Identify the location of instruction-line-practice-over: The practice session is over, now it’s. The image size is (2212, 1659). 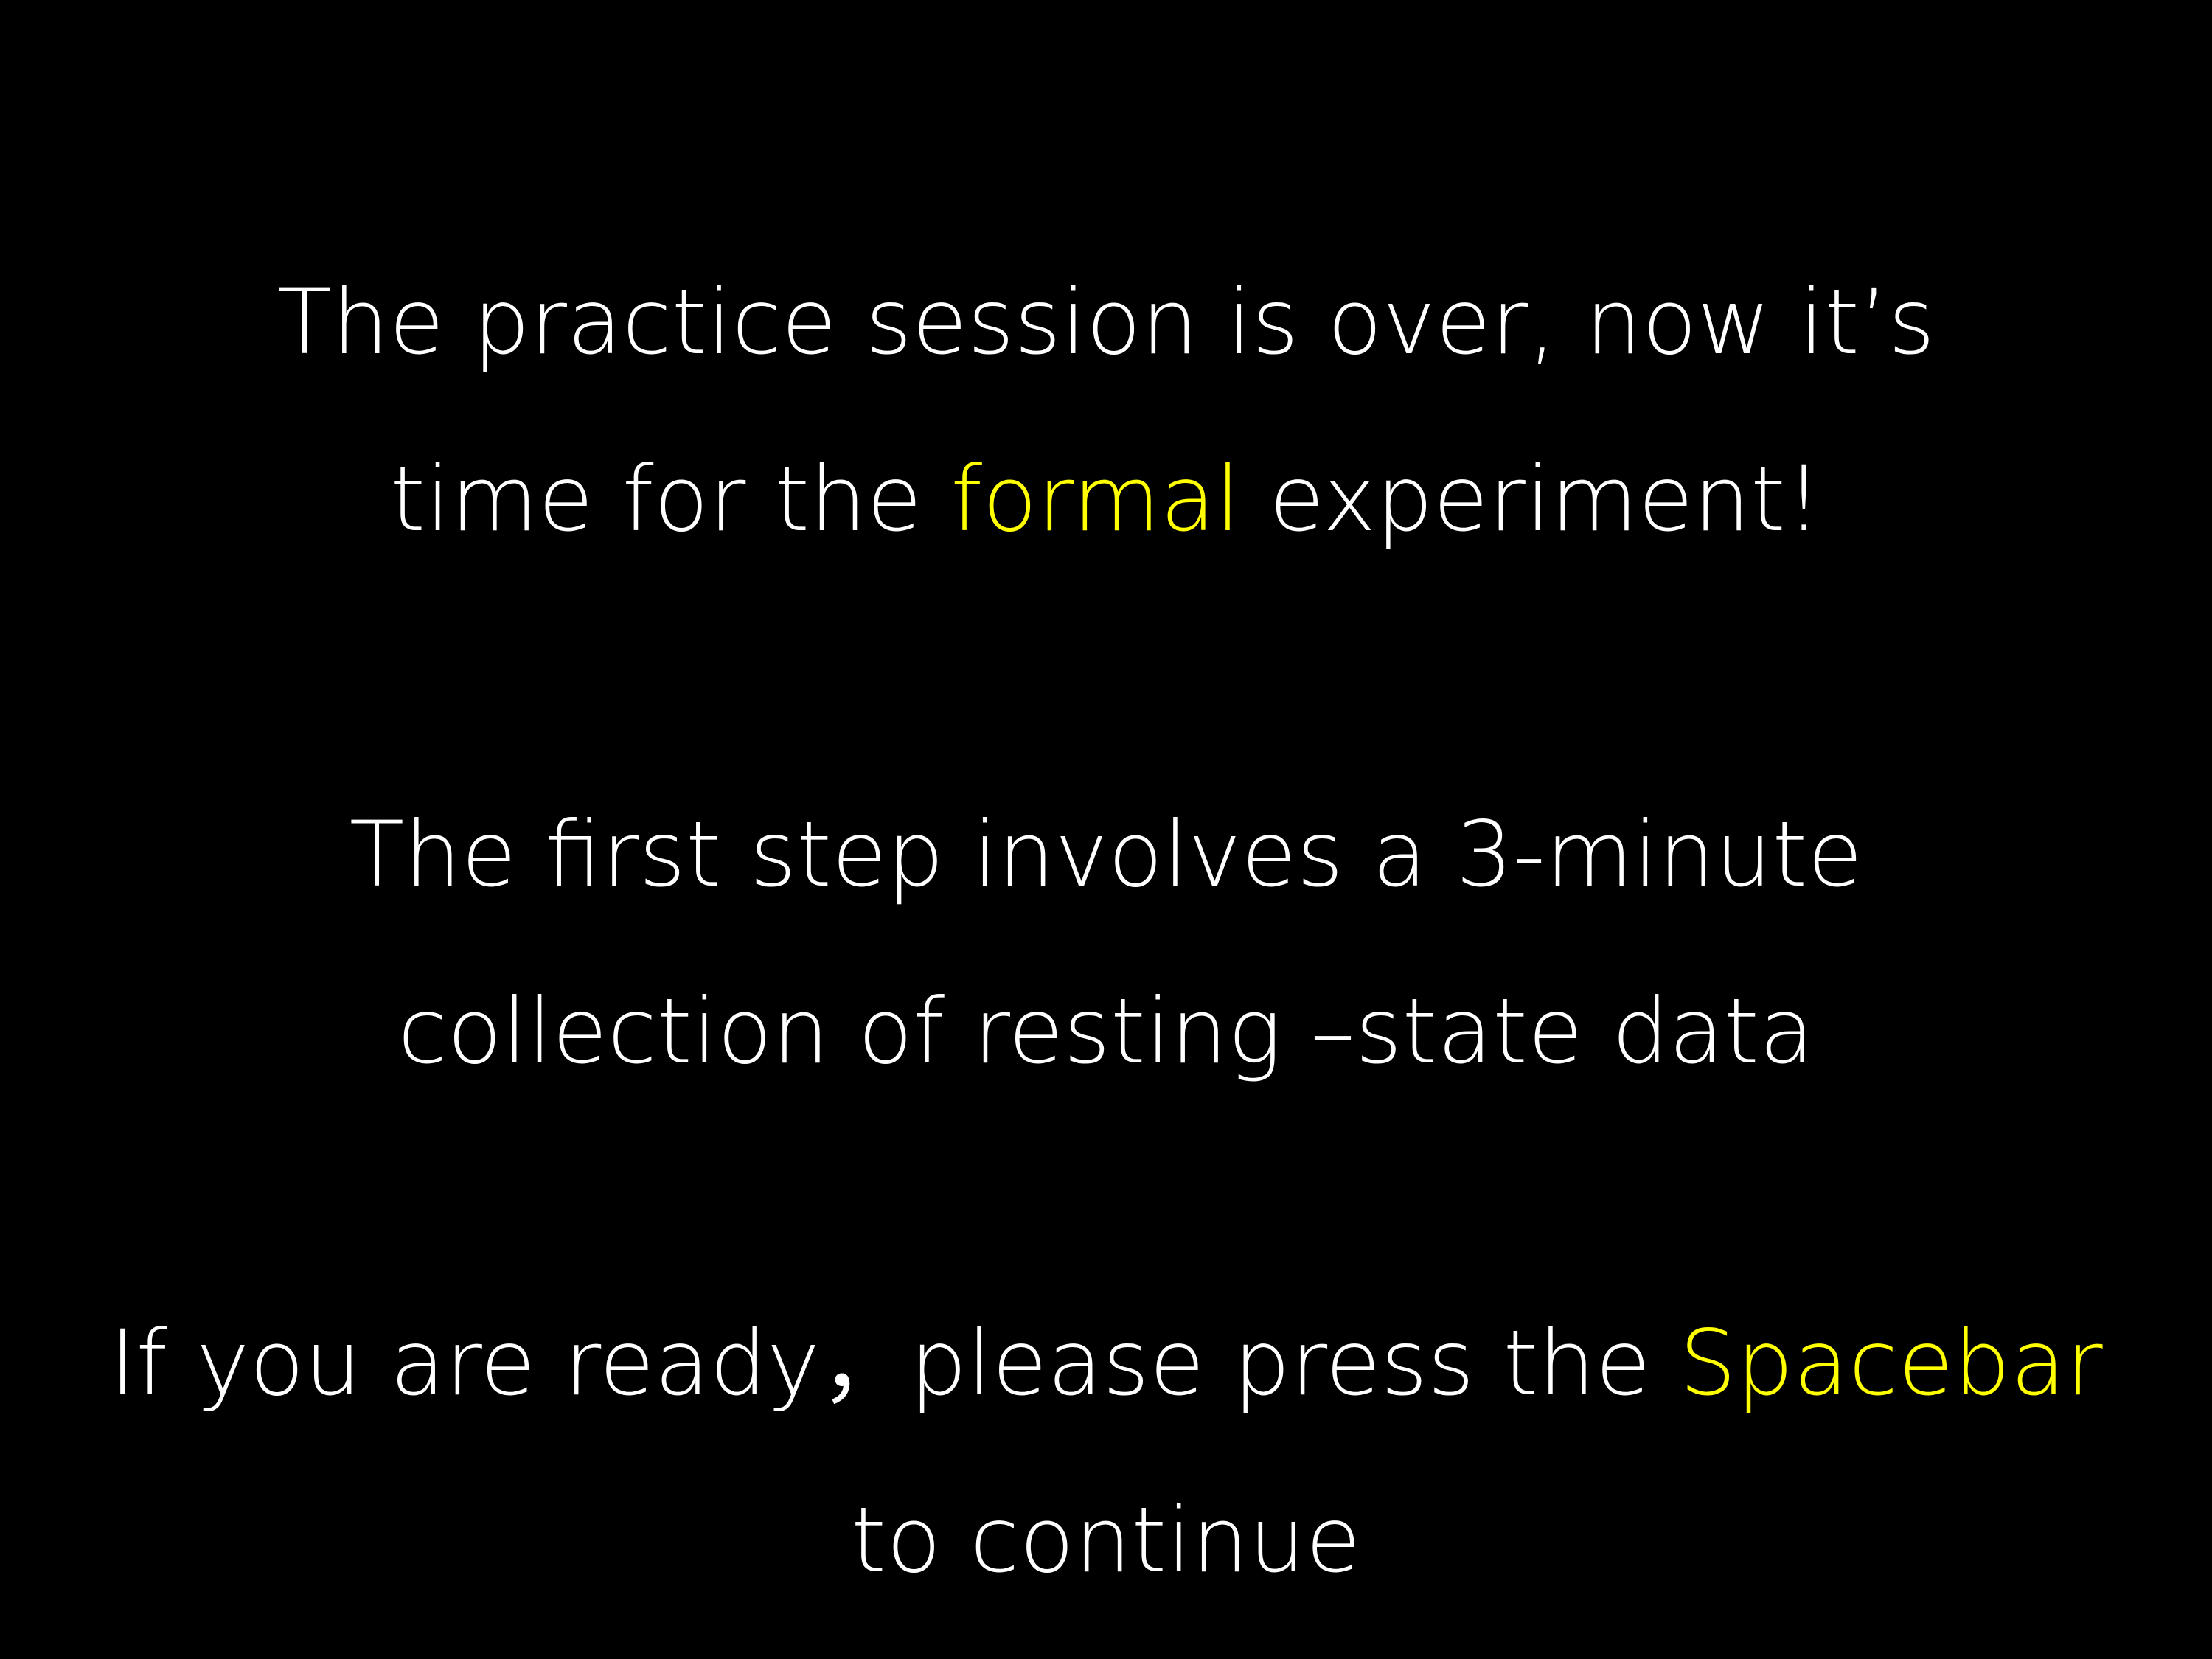
(1106, 322).